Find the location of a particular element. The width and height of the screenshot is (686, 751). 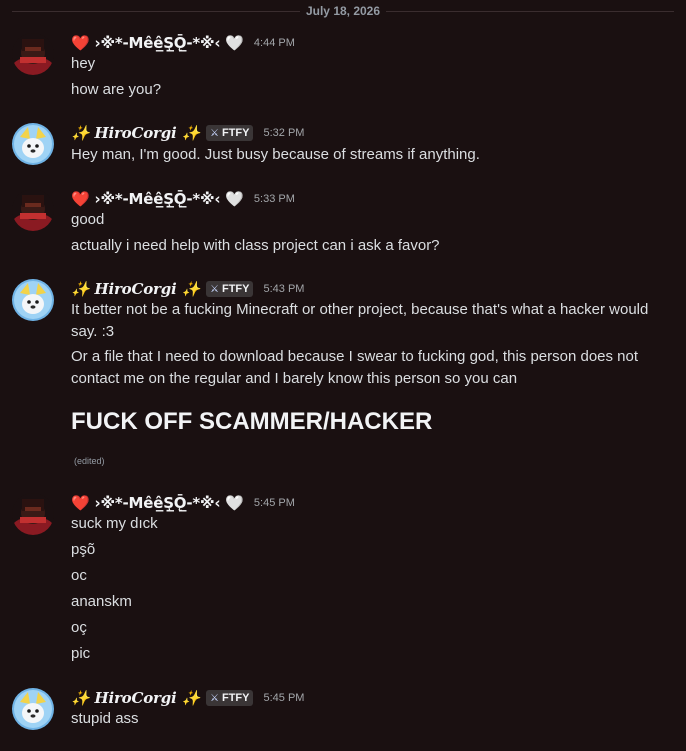

timestamp: 5:32 PM is located at coordinates (284, 133).